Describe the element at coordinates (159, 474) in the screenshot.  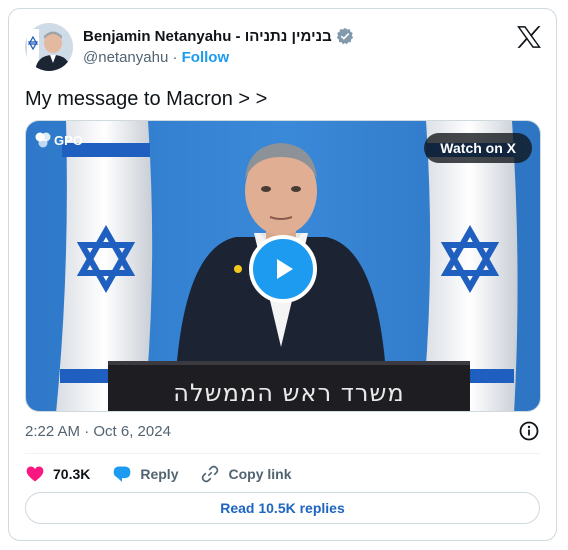
I see `reply-label: Reply` at that location.